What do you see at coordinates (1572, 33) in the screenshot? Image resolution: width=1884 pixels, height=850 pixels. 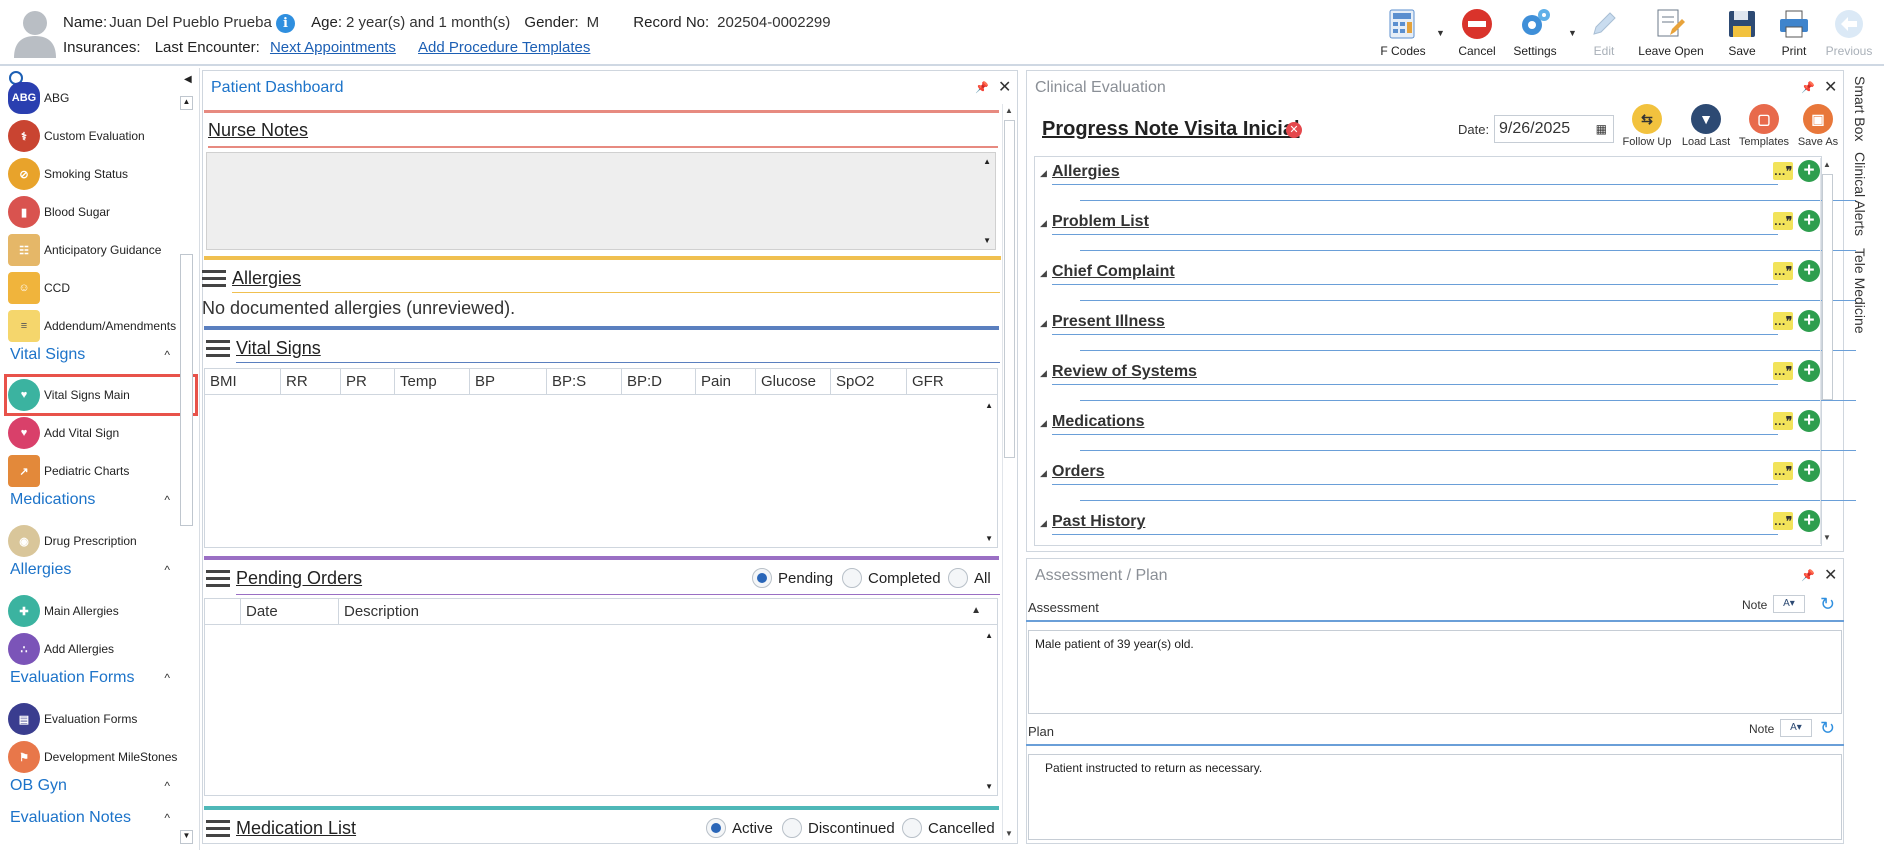 I see `settings-dropdown-icon: ▼` at bounding box center [1572, 33].